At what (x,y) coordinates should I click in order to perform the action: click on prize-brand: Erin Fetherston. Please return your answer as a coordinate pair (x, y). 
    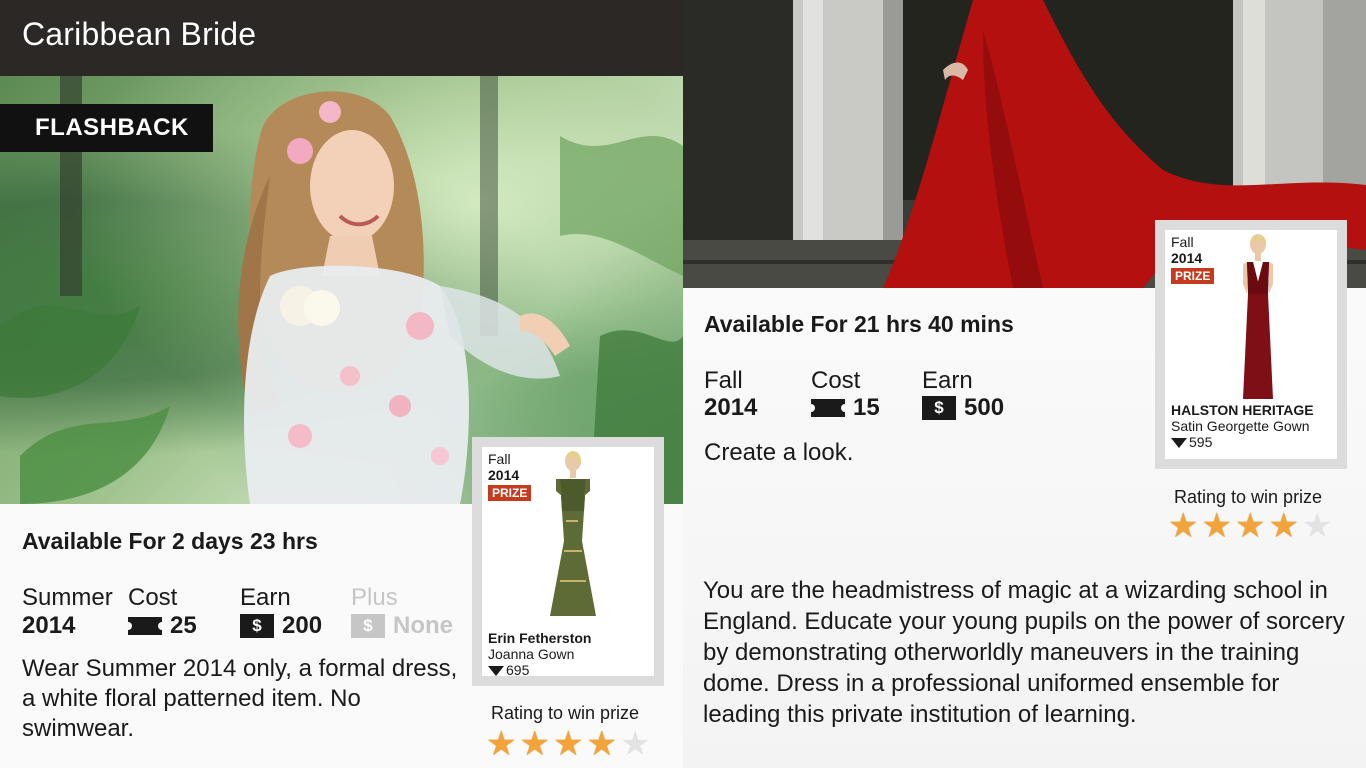
    Looking at the image, I should click on (540, 638).